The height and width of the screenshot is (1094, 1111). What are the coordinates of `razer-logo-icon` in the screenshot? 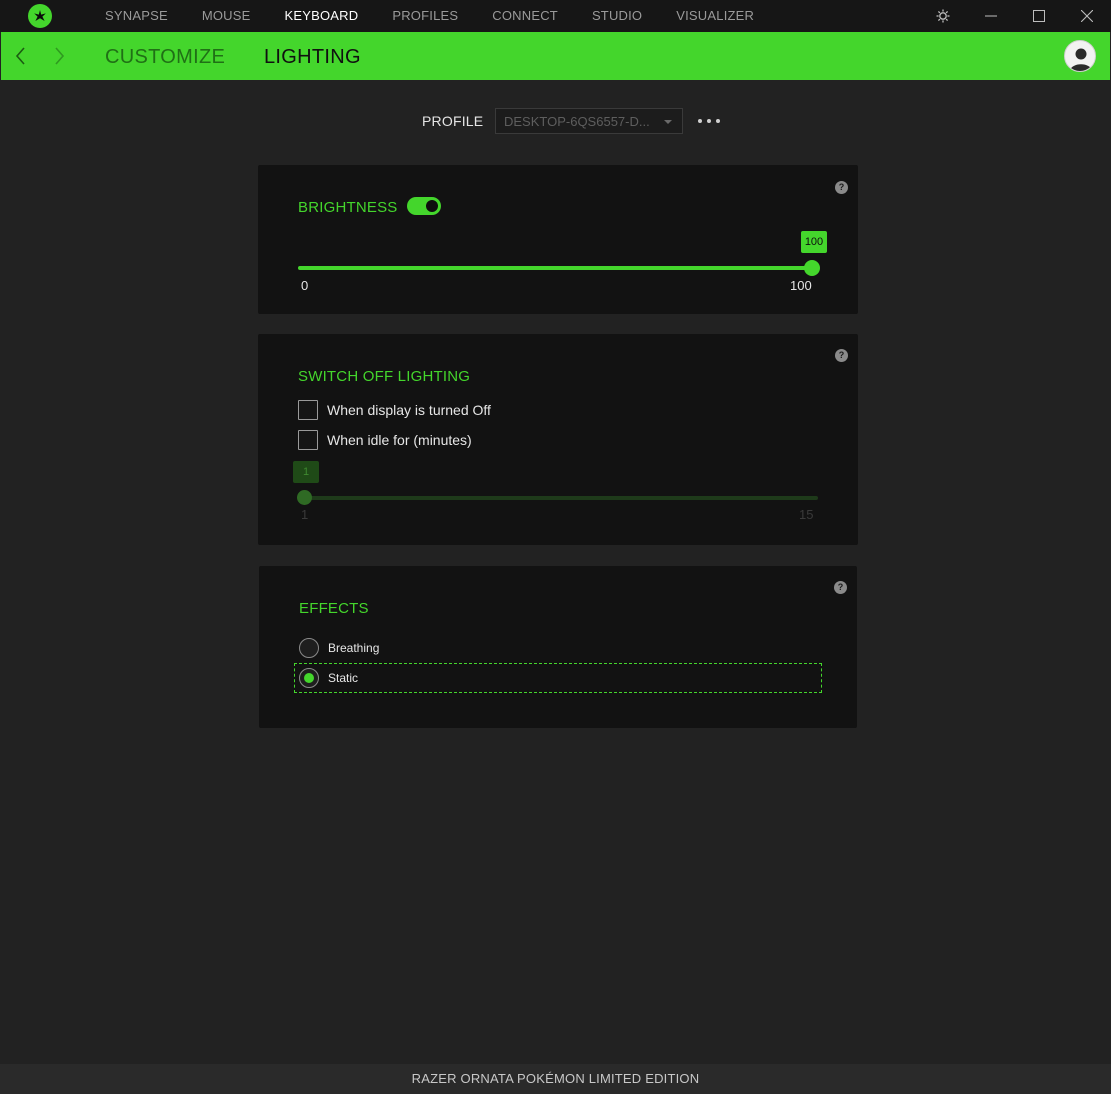 It's located at (40, 16).